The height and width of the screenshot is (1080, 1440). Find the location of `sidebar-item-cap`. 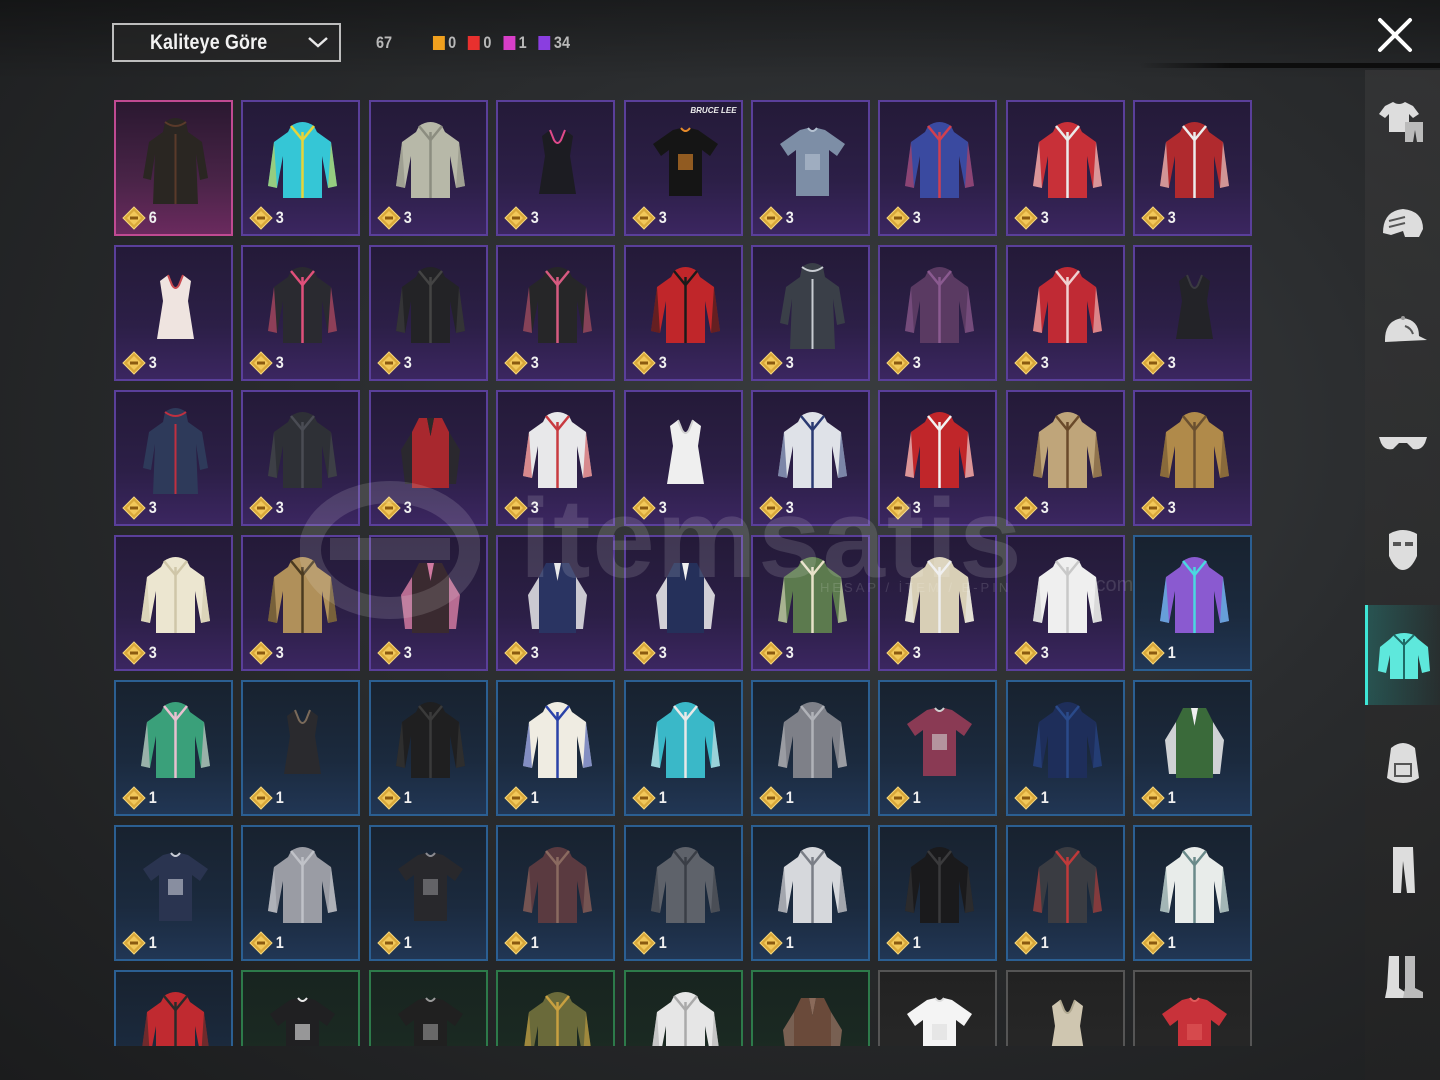

sidebar-item-cap is located at coordinates (1402, 334).